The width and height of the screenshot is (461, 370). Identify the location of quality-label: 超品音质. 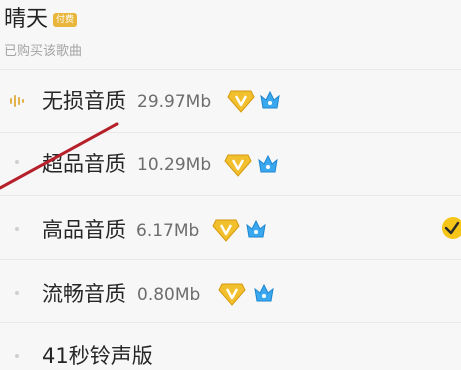
(84, 164).